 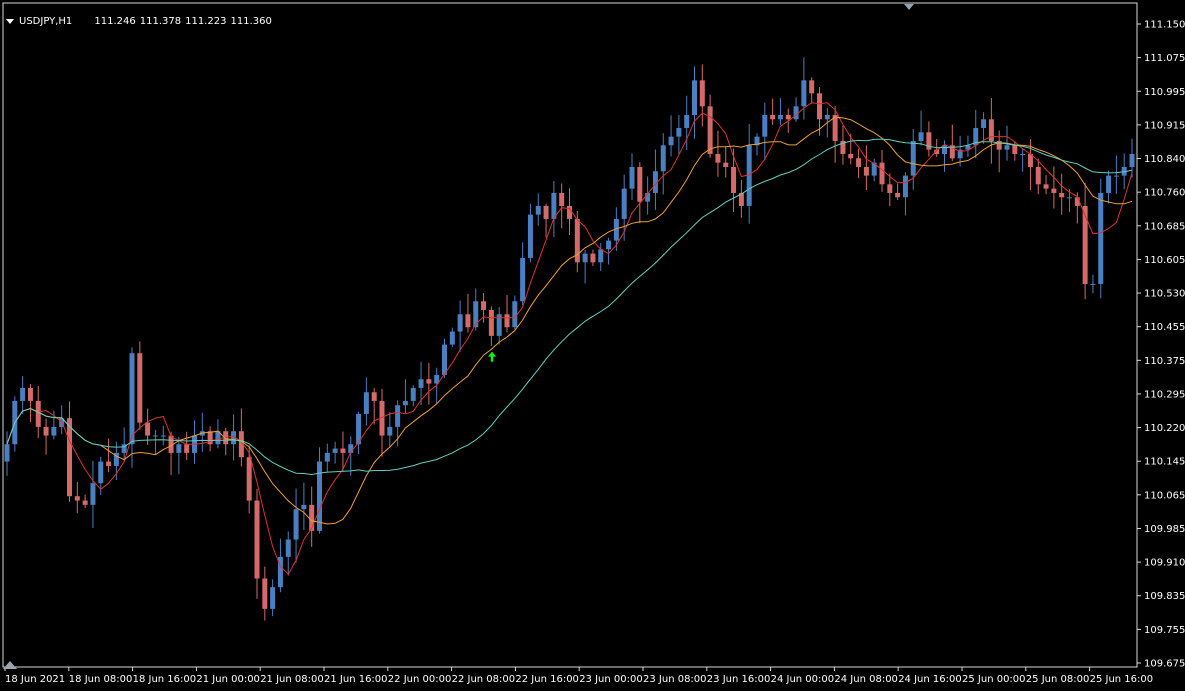 What do you see at coordinates (909, 7) in the screenshot?
I see `chart-shift-icon` at bounding box center [909, 7].